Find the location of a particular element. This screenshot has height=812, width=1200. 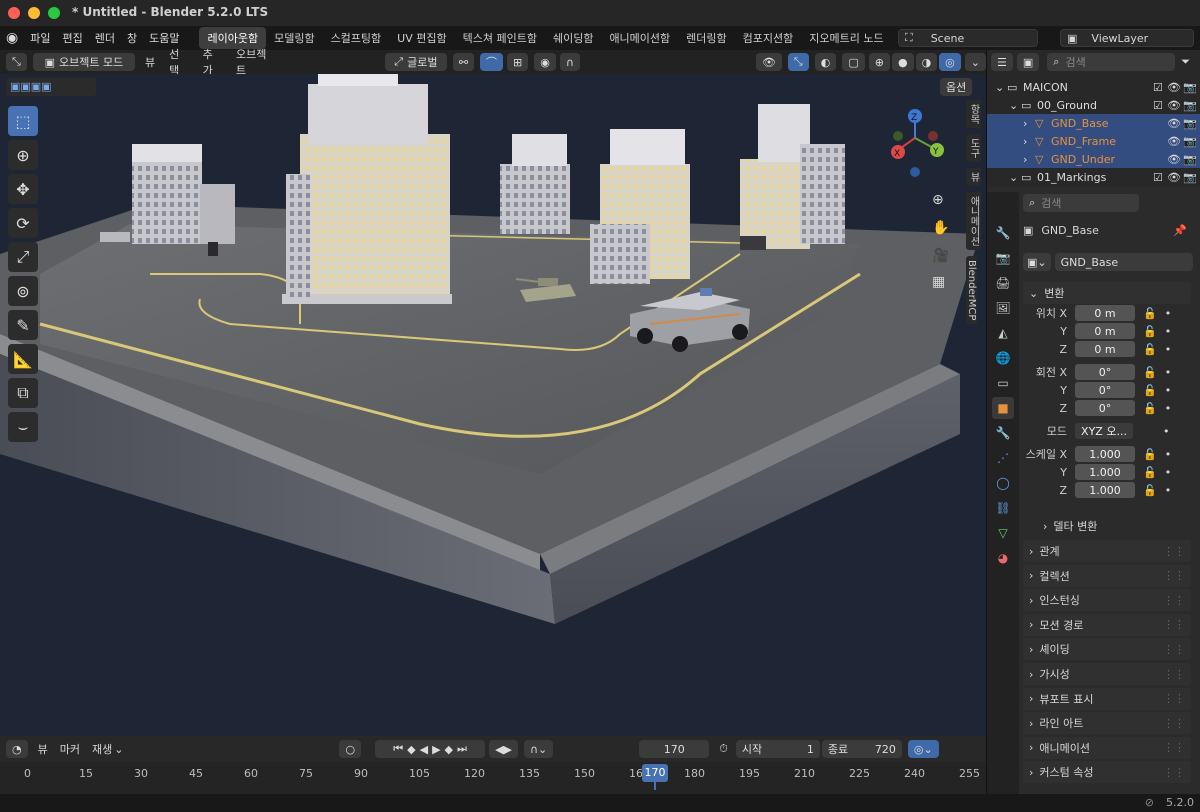

tab-compositing: 컴포지션함 is located at coordinates (768, 38).